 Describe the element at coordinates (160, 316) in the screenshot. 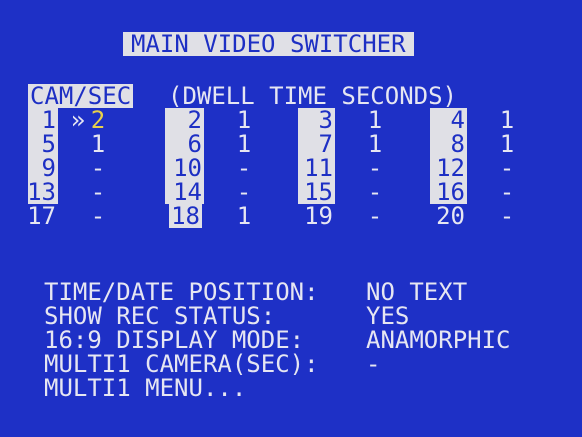

I see `menu-item-label: SHOW REC STATUS:` at that location.